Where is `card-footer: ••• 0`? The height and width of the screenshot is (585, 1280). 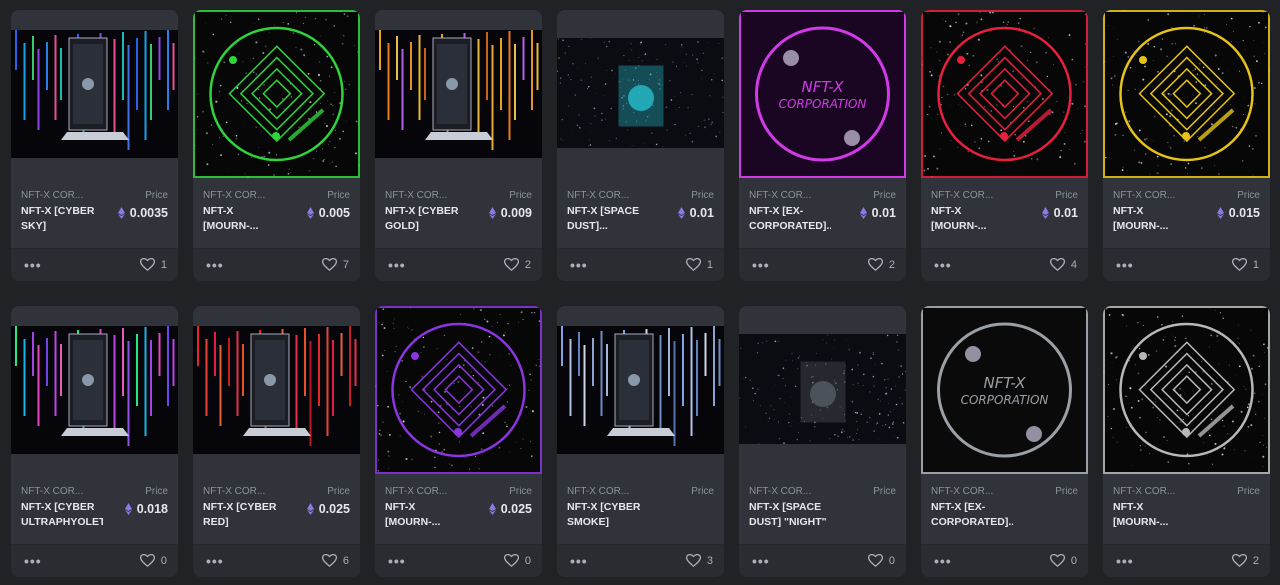
card-footer: ••• 0 is located at coordinates (1004, 560).